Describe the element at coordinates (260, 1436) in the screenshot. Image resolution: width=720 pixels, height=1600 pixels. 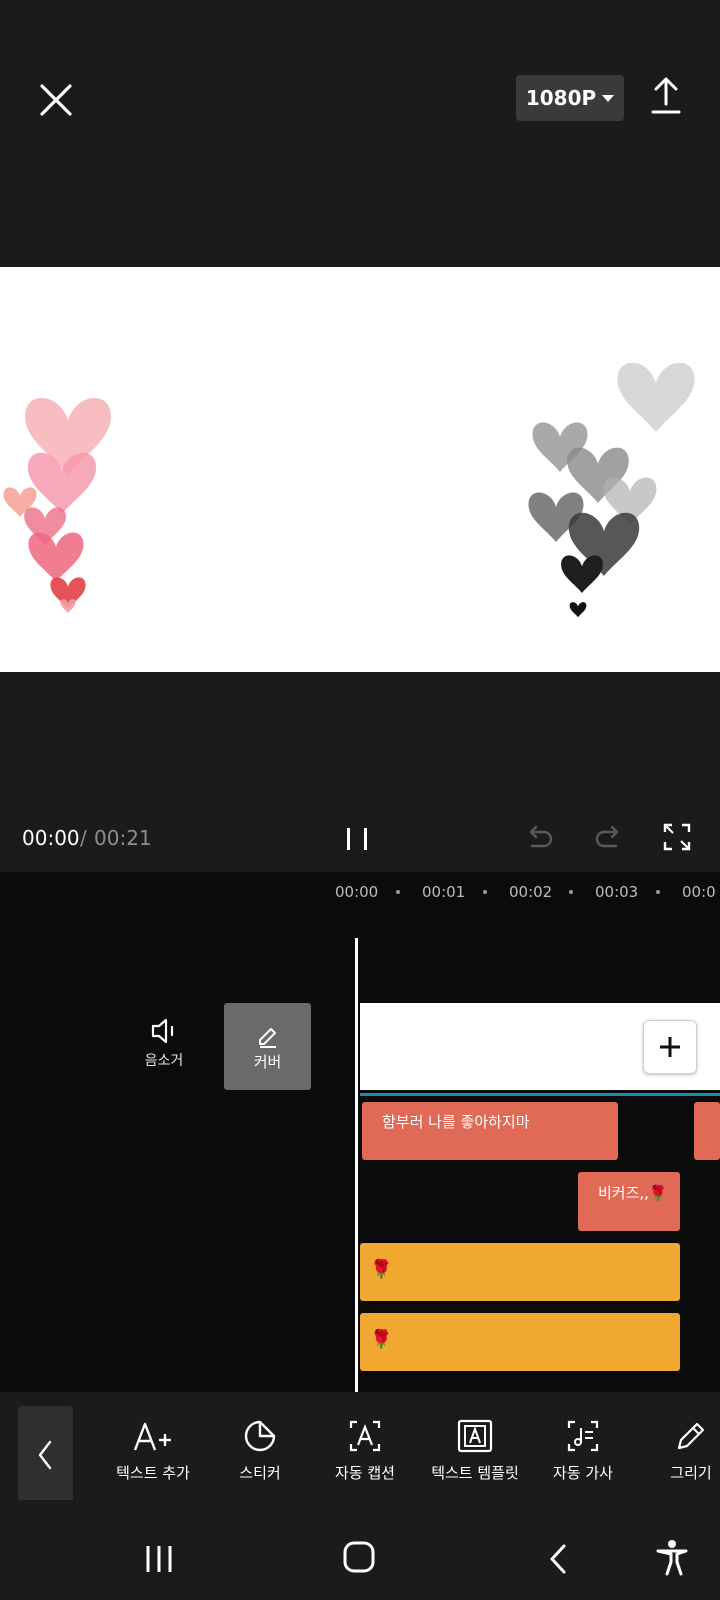
I see `sticker-icon` at that location.